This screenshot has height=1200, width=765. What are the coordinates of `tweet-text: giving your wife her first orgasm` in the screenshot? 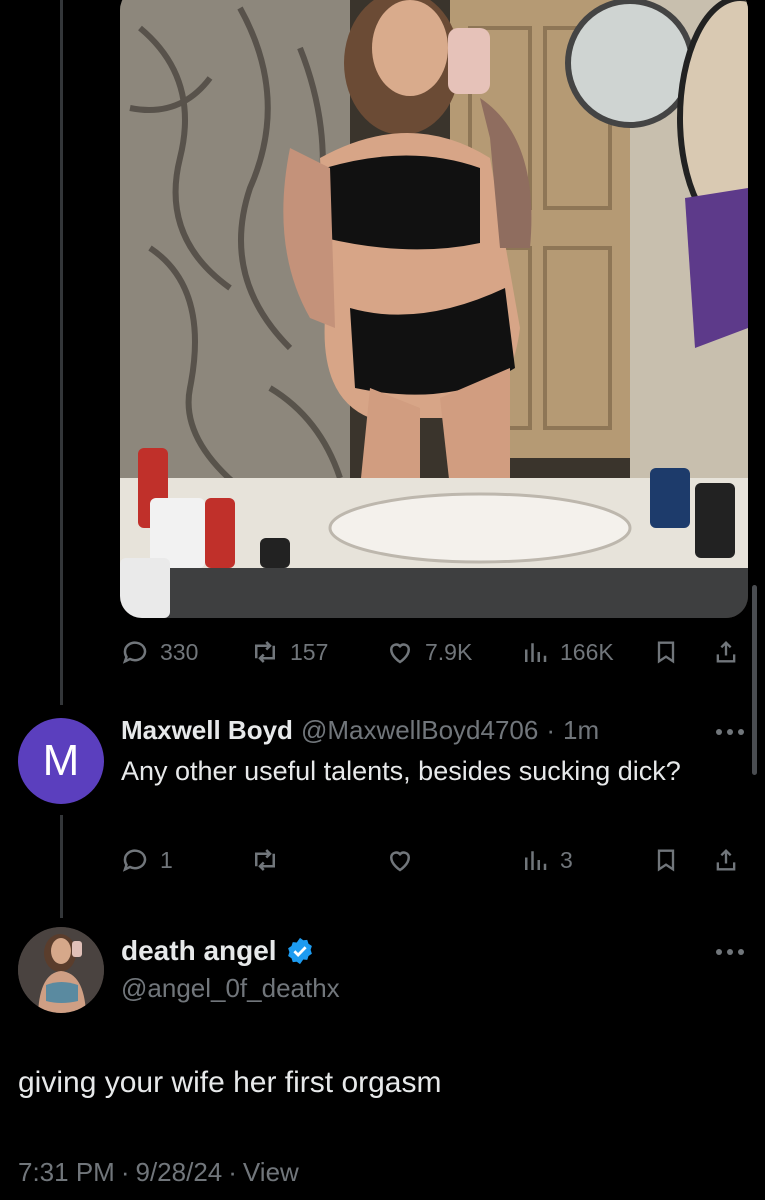 It's located at (230, 1082).